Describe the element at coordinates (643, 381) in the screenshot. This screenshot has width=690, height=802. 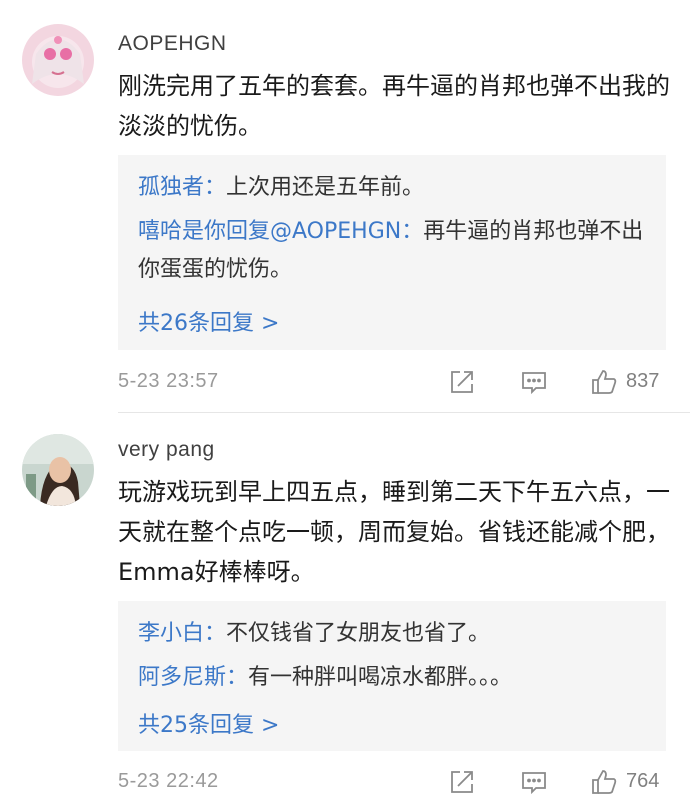
I see `like-count: 837` at that location.